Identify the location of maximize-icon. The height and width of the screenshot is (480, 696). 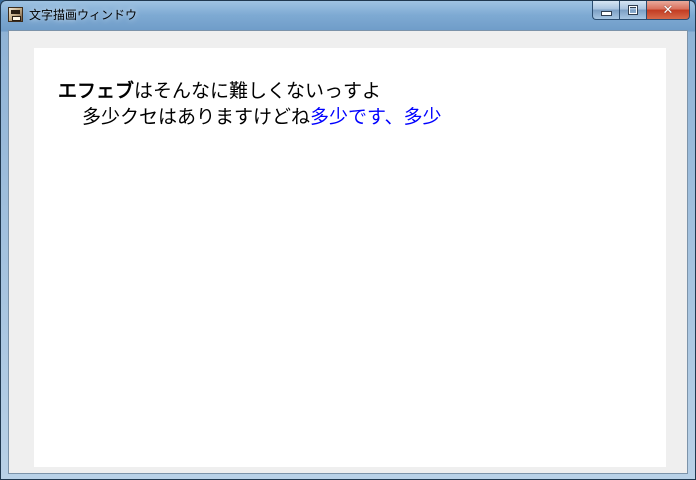
(633, 10).